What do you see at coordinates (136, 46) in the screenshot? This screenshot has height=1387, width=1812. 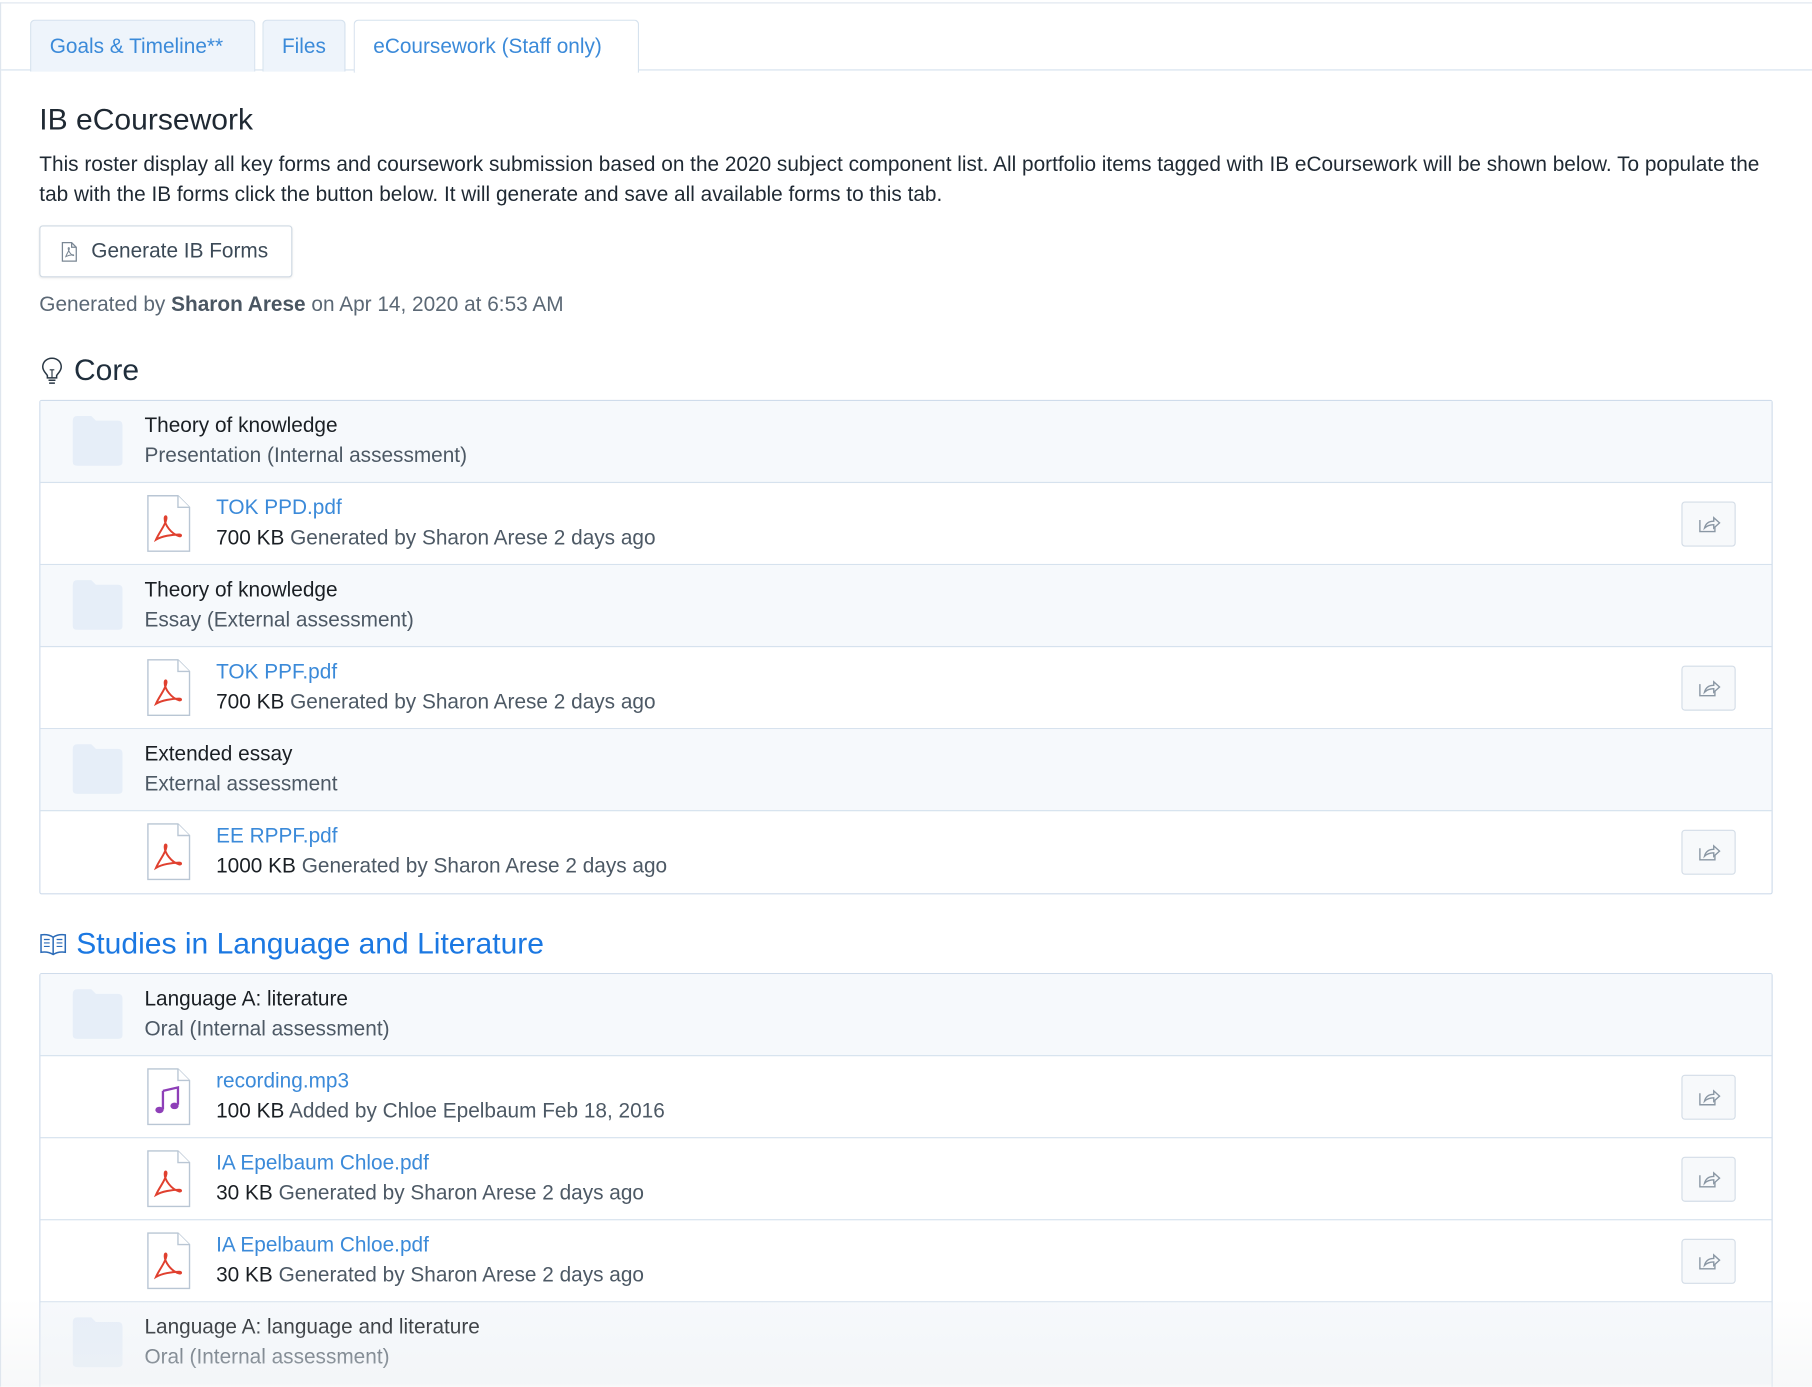 I see `tab-label: Goals & Timeline**` at bounding box center [136, 46].